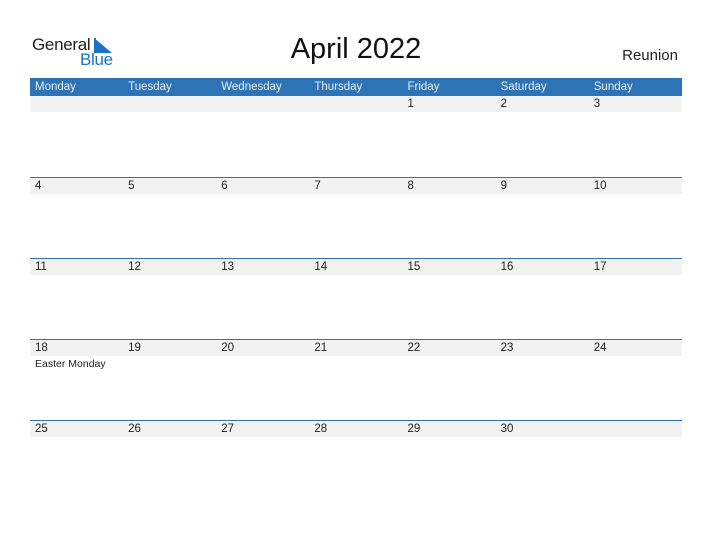 The height and width of the screenshot is (550, 712). I want to click on day-number: 27, so click(228, 429).